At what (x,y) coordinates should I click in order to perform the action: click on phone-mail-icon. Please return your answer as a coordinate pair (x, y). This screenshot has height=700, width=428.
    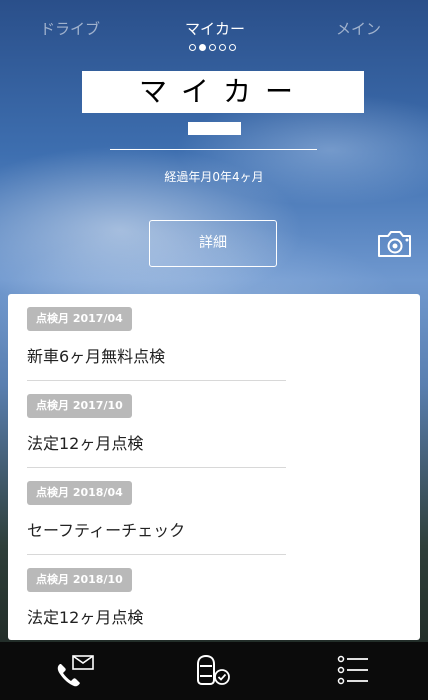
    Looking at the image, I should click on (75, 673).